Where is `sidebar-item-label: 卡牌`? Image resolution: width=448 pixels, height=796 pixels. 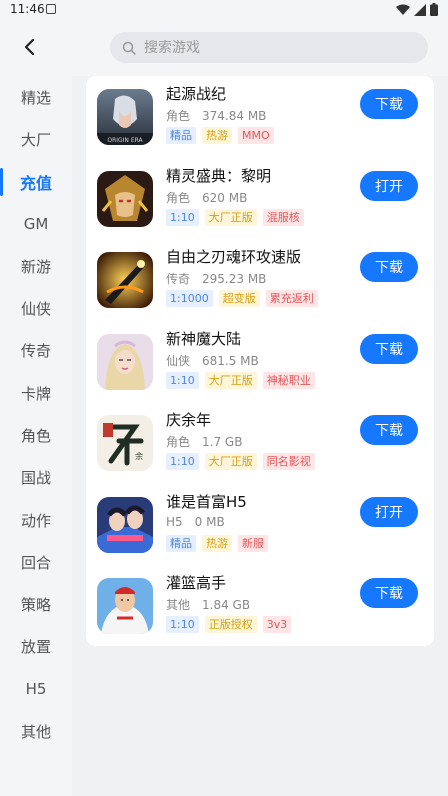 sidebar-item-label: 卡牌 is located at coordinates (35, 393).